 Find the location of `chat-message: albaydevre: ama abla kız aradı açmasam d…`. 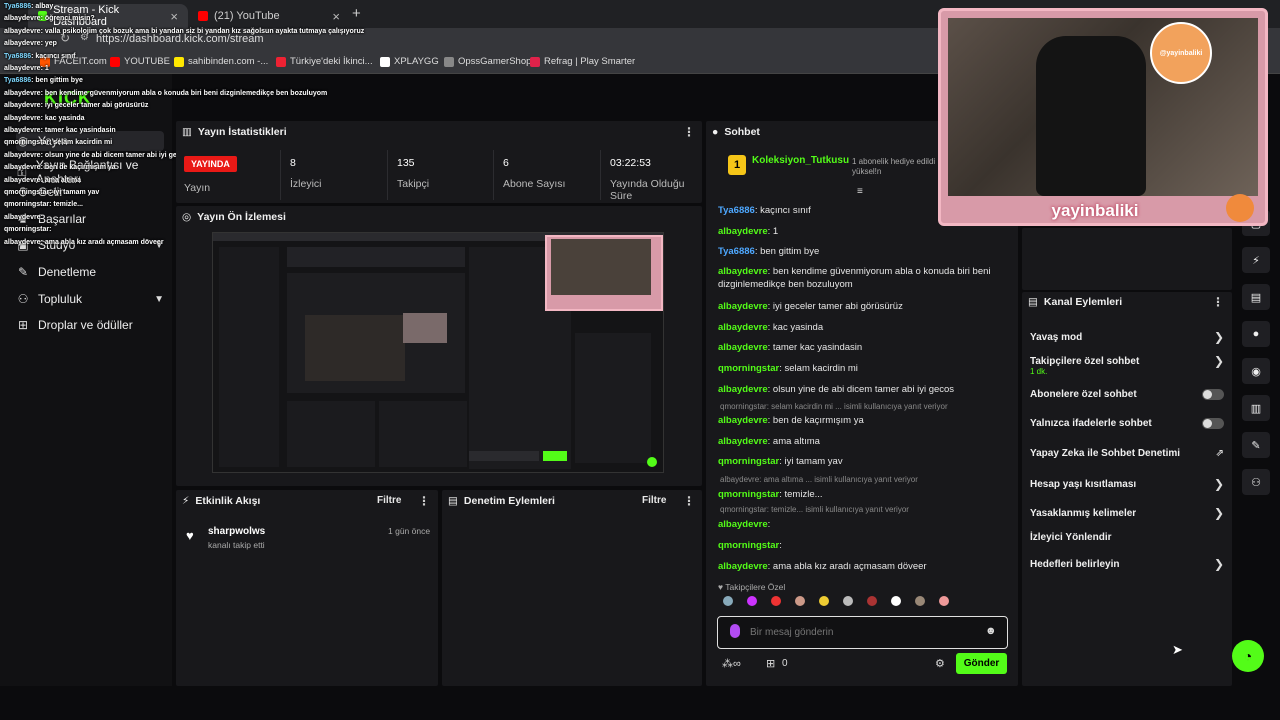

chat-message: albaydevre: ama abla kız aradı açmasam d… is located at coordinates (863, 566).